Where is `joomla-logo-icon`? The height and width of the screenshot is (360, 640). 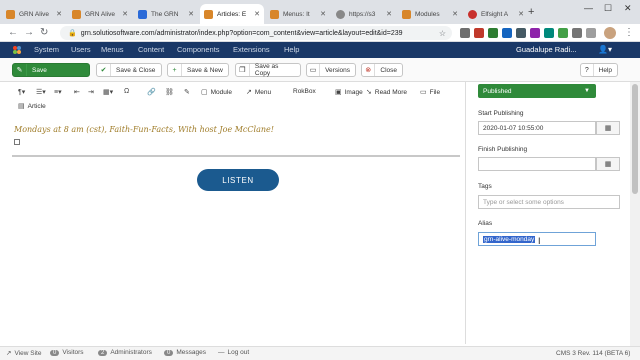
joomla-logo-icon is located at coordinates (17, 50).